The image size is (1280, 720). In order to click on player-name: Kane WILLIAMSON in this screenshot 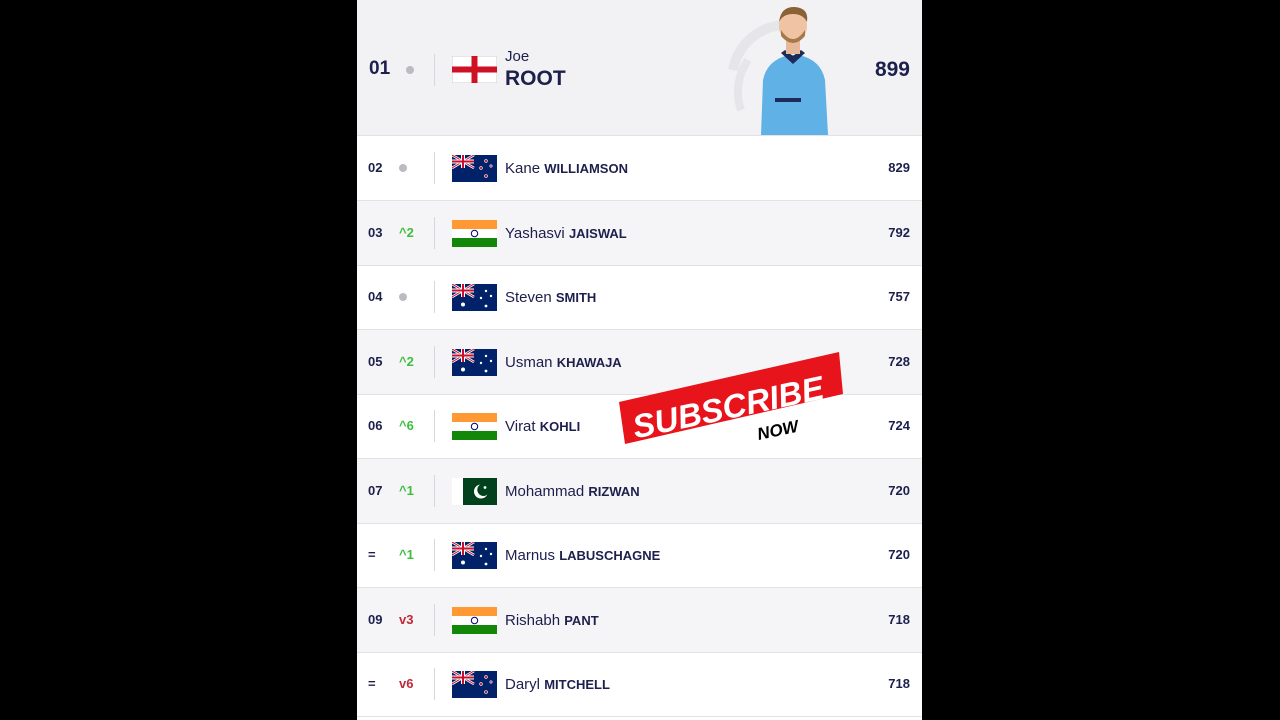, I will do `click(566, 168)`.